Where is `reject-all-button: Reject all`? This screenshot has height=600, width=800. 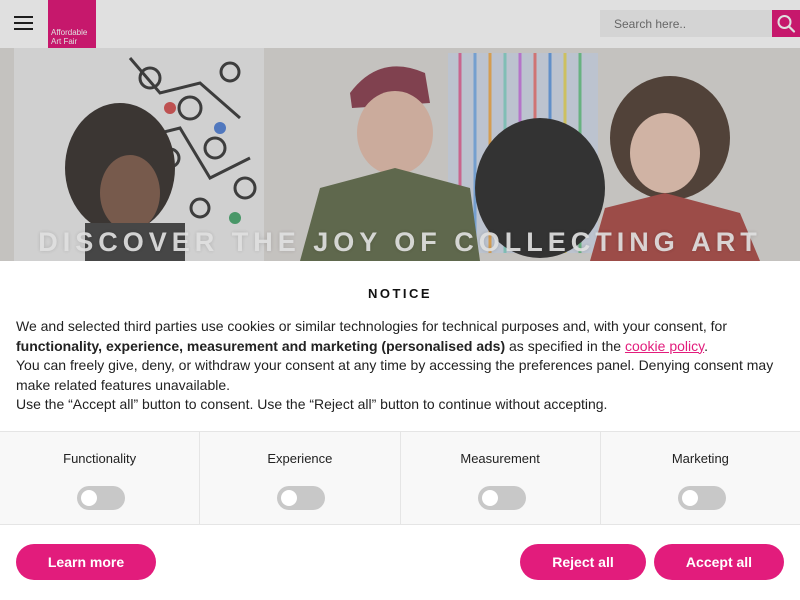 reject-all-button: Reject all is located at coordinates (583, 562).